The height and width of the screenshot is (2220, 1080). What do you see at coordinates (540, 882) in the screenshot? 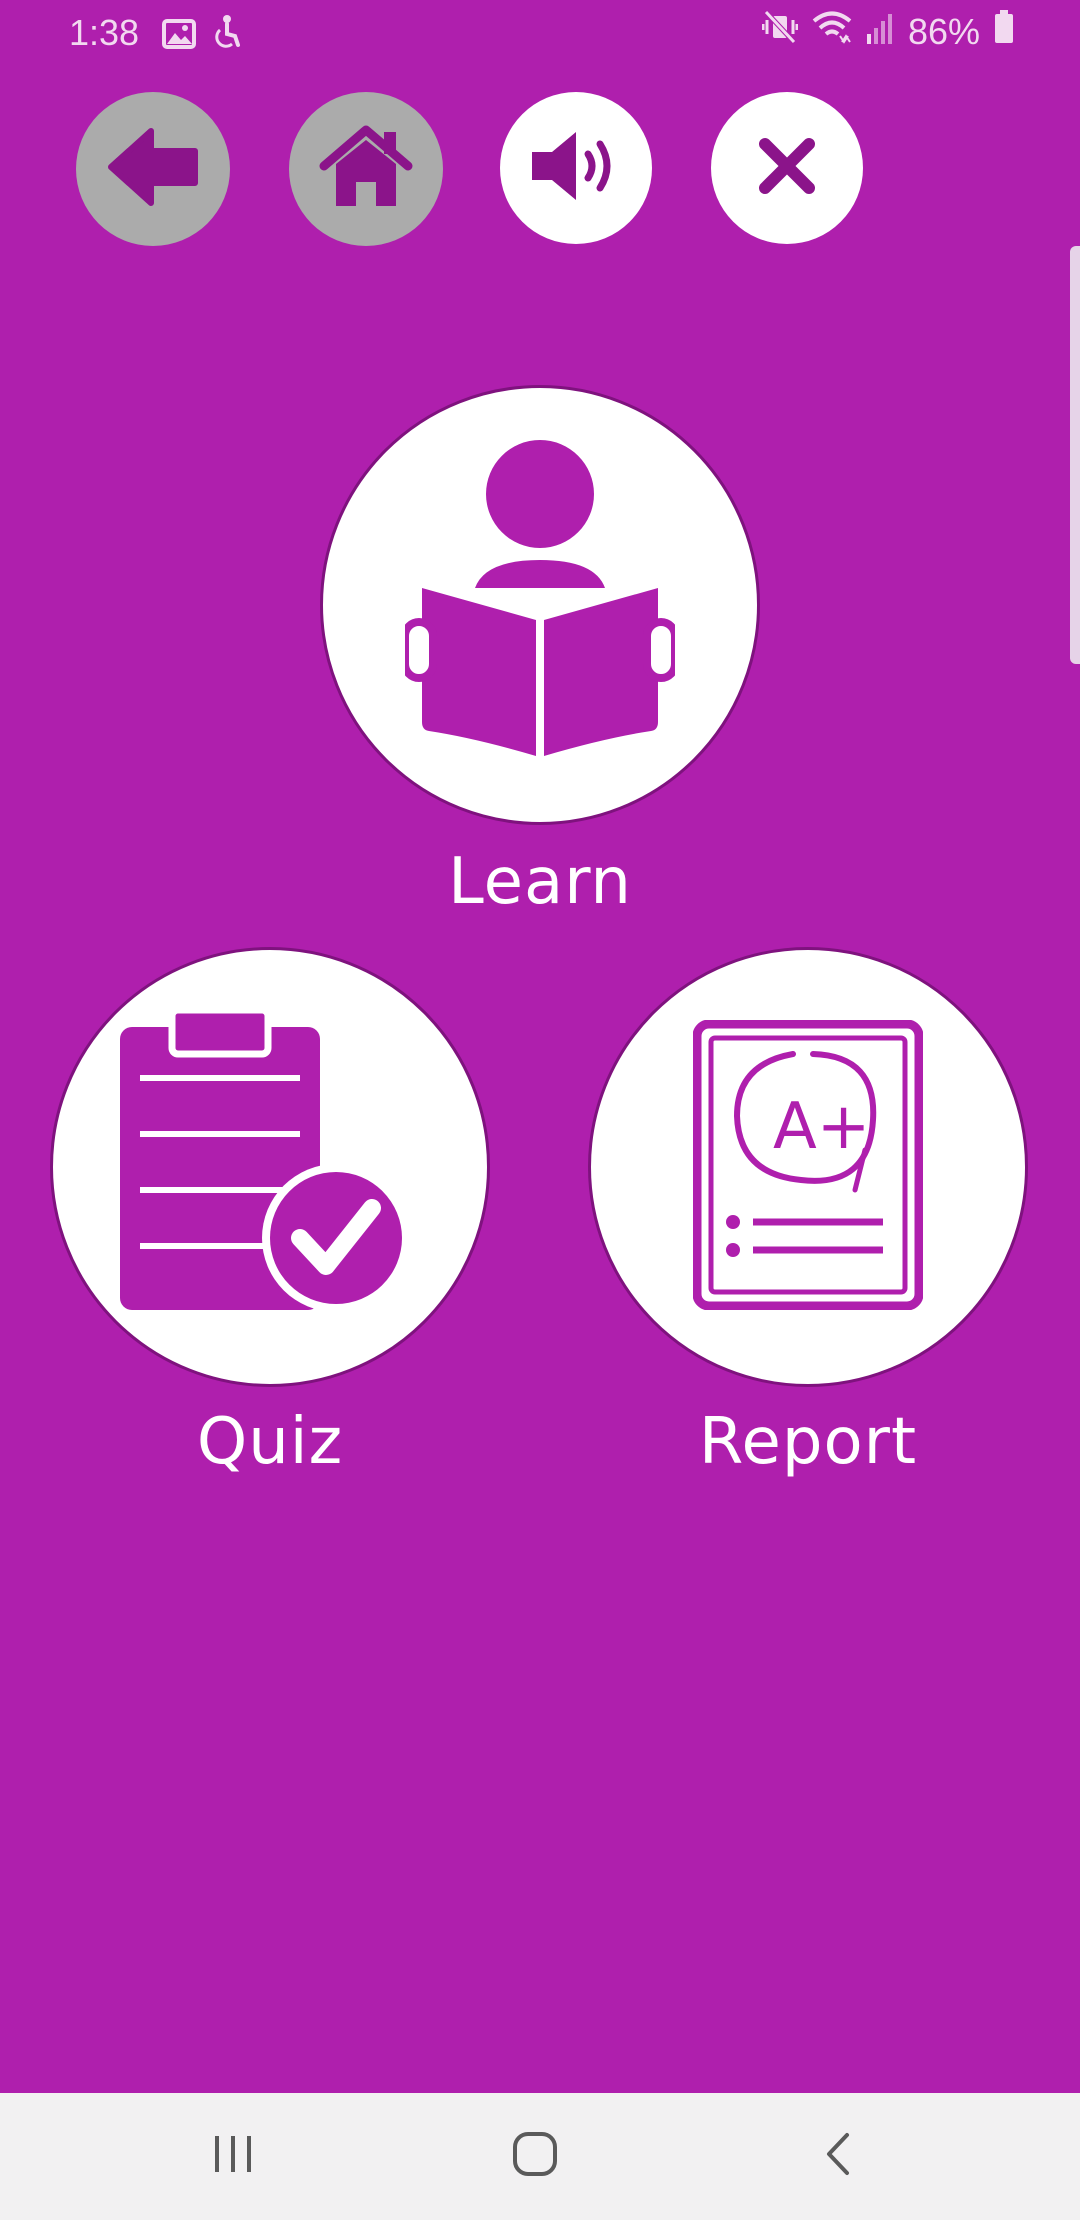
I see `learn-label: Learn` at bounding box center [540, 882].